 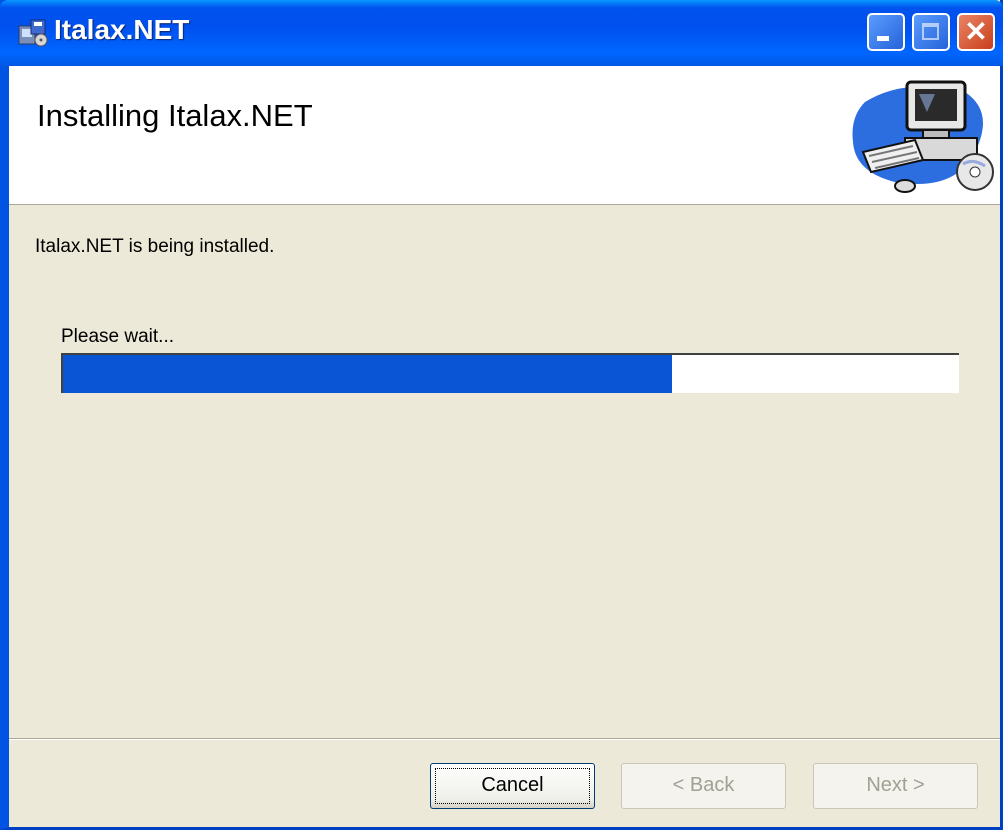 I want to click on close-button: ✕, so click(x=976, y=32).